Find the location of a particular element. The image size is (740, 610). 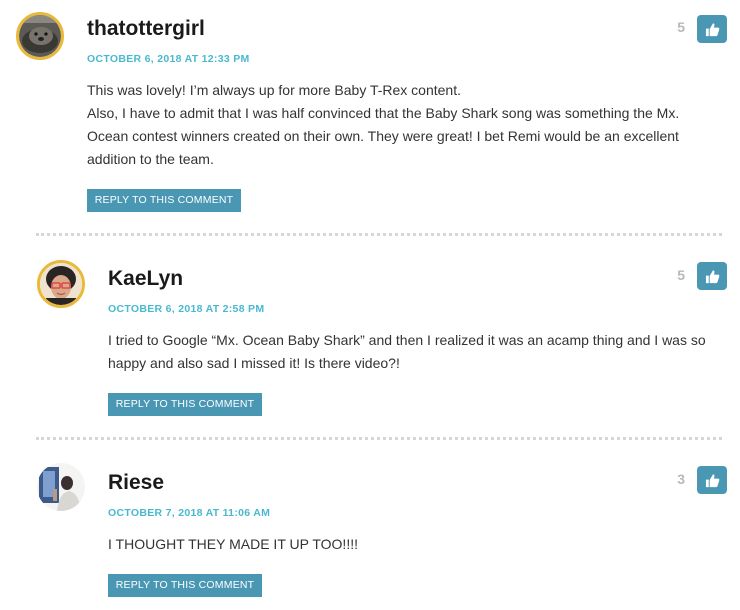

comment-author: KaeLyn is located at coordinates (145, 279).